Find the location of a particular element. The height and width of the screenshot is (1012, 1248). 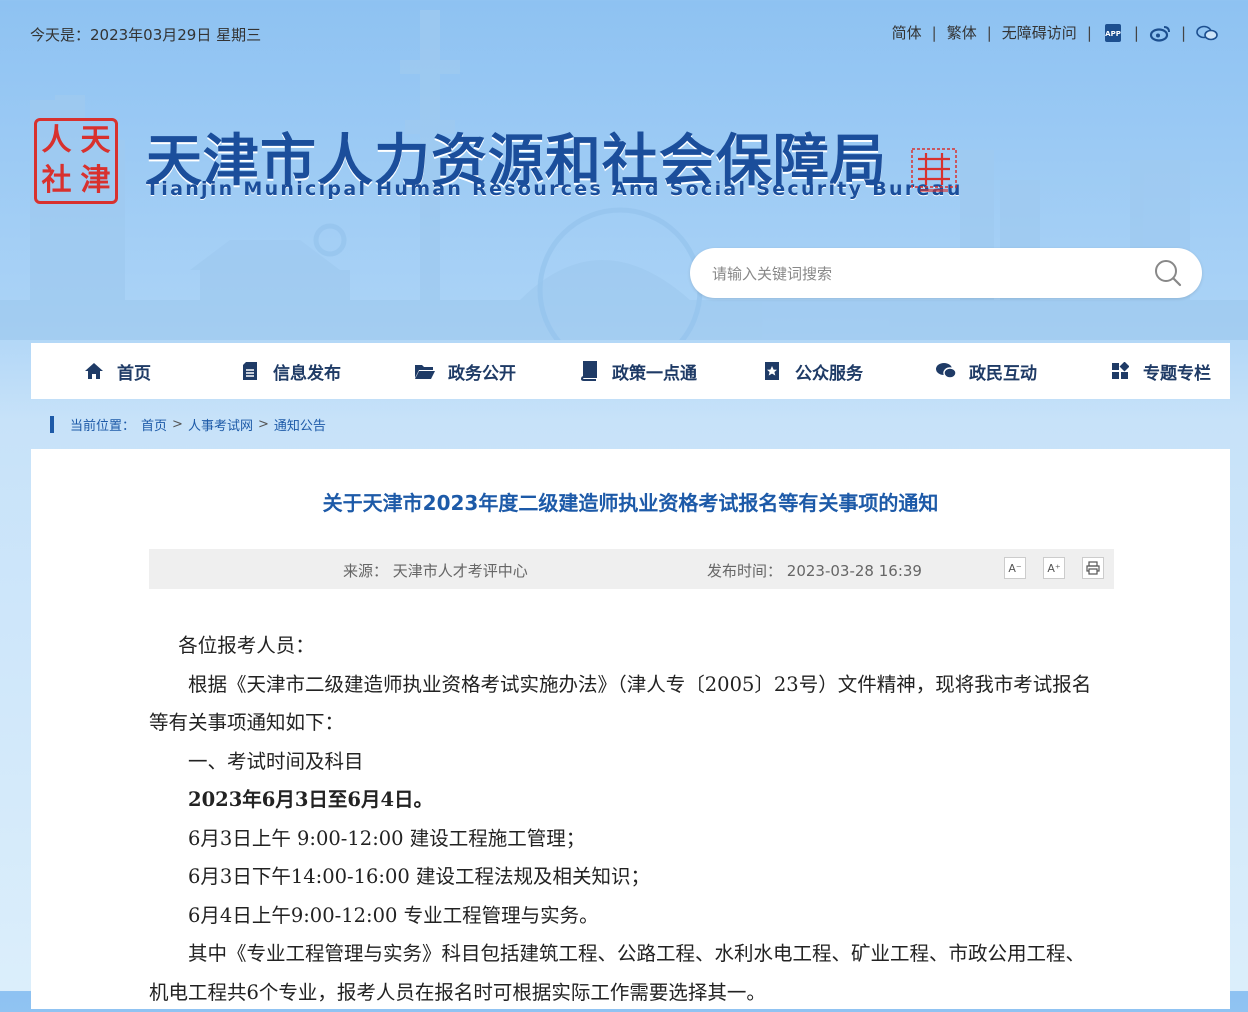

article-paragraph: 6月4日上午9:00-12:00 专业工程管理与实务。 is located at coordinates (393, 915).